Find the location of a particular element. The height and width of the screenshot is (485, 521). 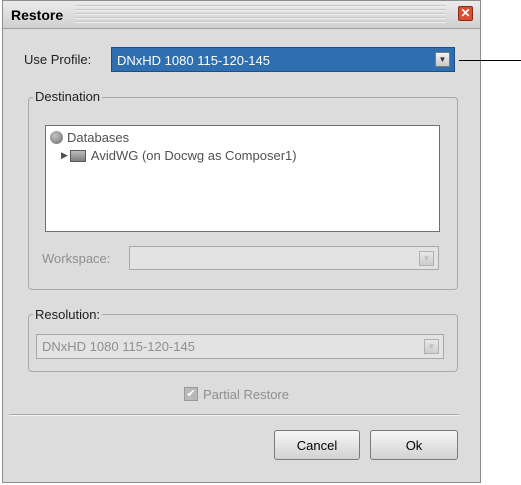

tree-item-avidwg: ▶ AvidWG (on Docwg as Composer1) is located at coordinates (179, 155).